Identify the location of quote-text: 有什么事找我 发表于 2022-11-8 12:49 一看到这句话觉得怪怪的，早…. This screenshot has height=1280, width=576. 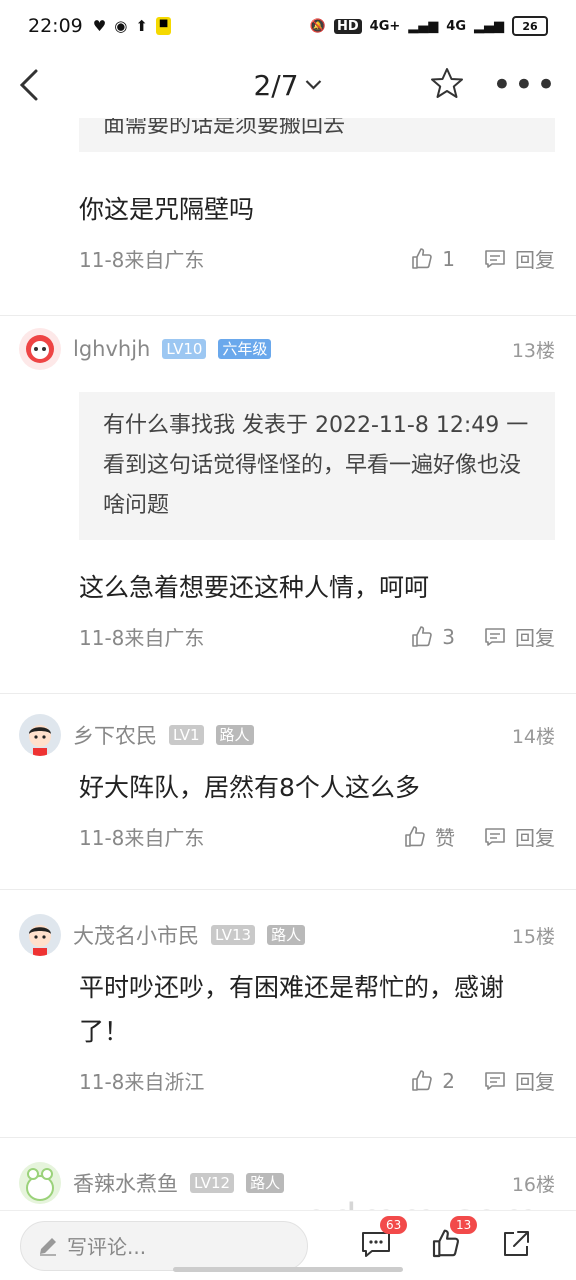
(316, 465).